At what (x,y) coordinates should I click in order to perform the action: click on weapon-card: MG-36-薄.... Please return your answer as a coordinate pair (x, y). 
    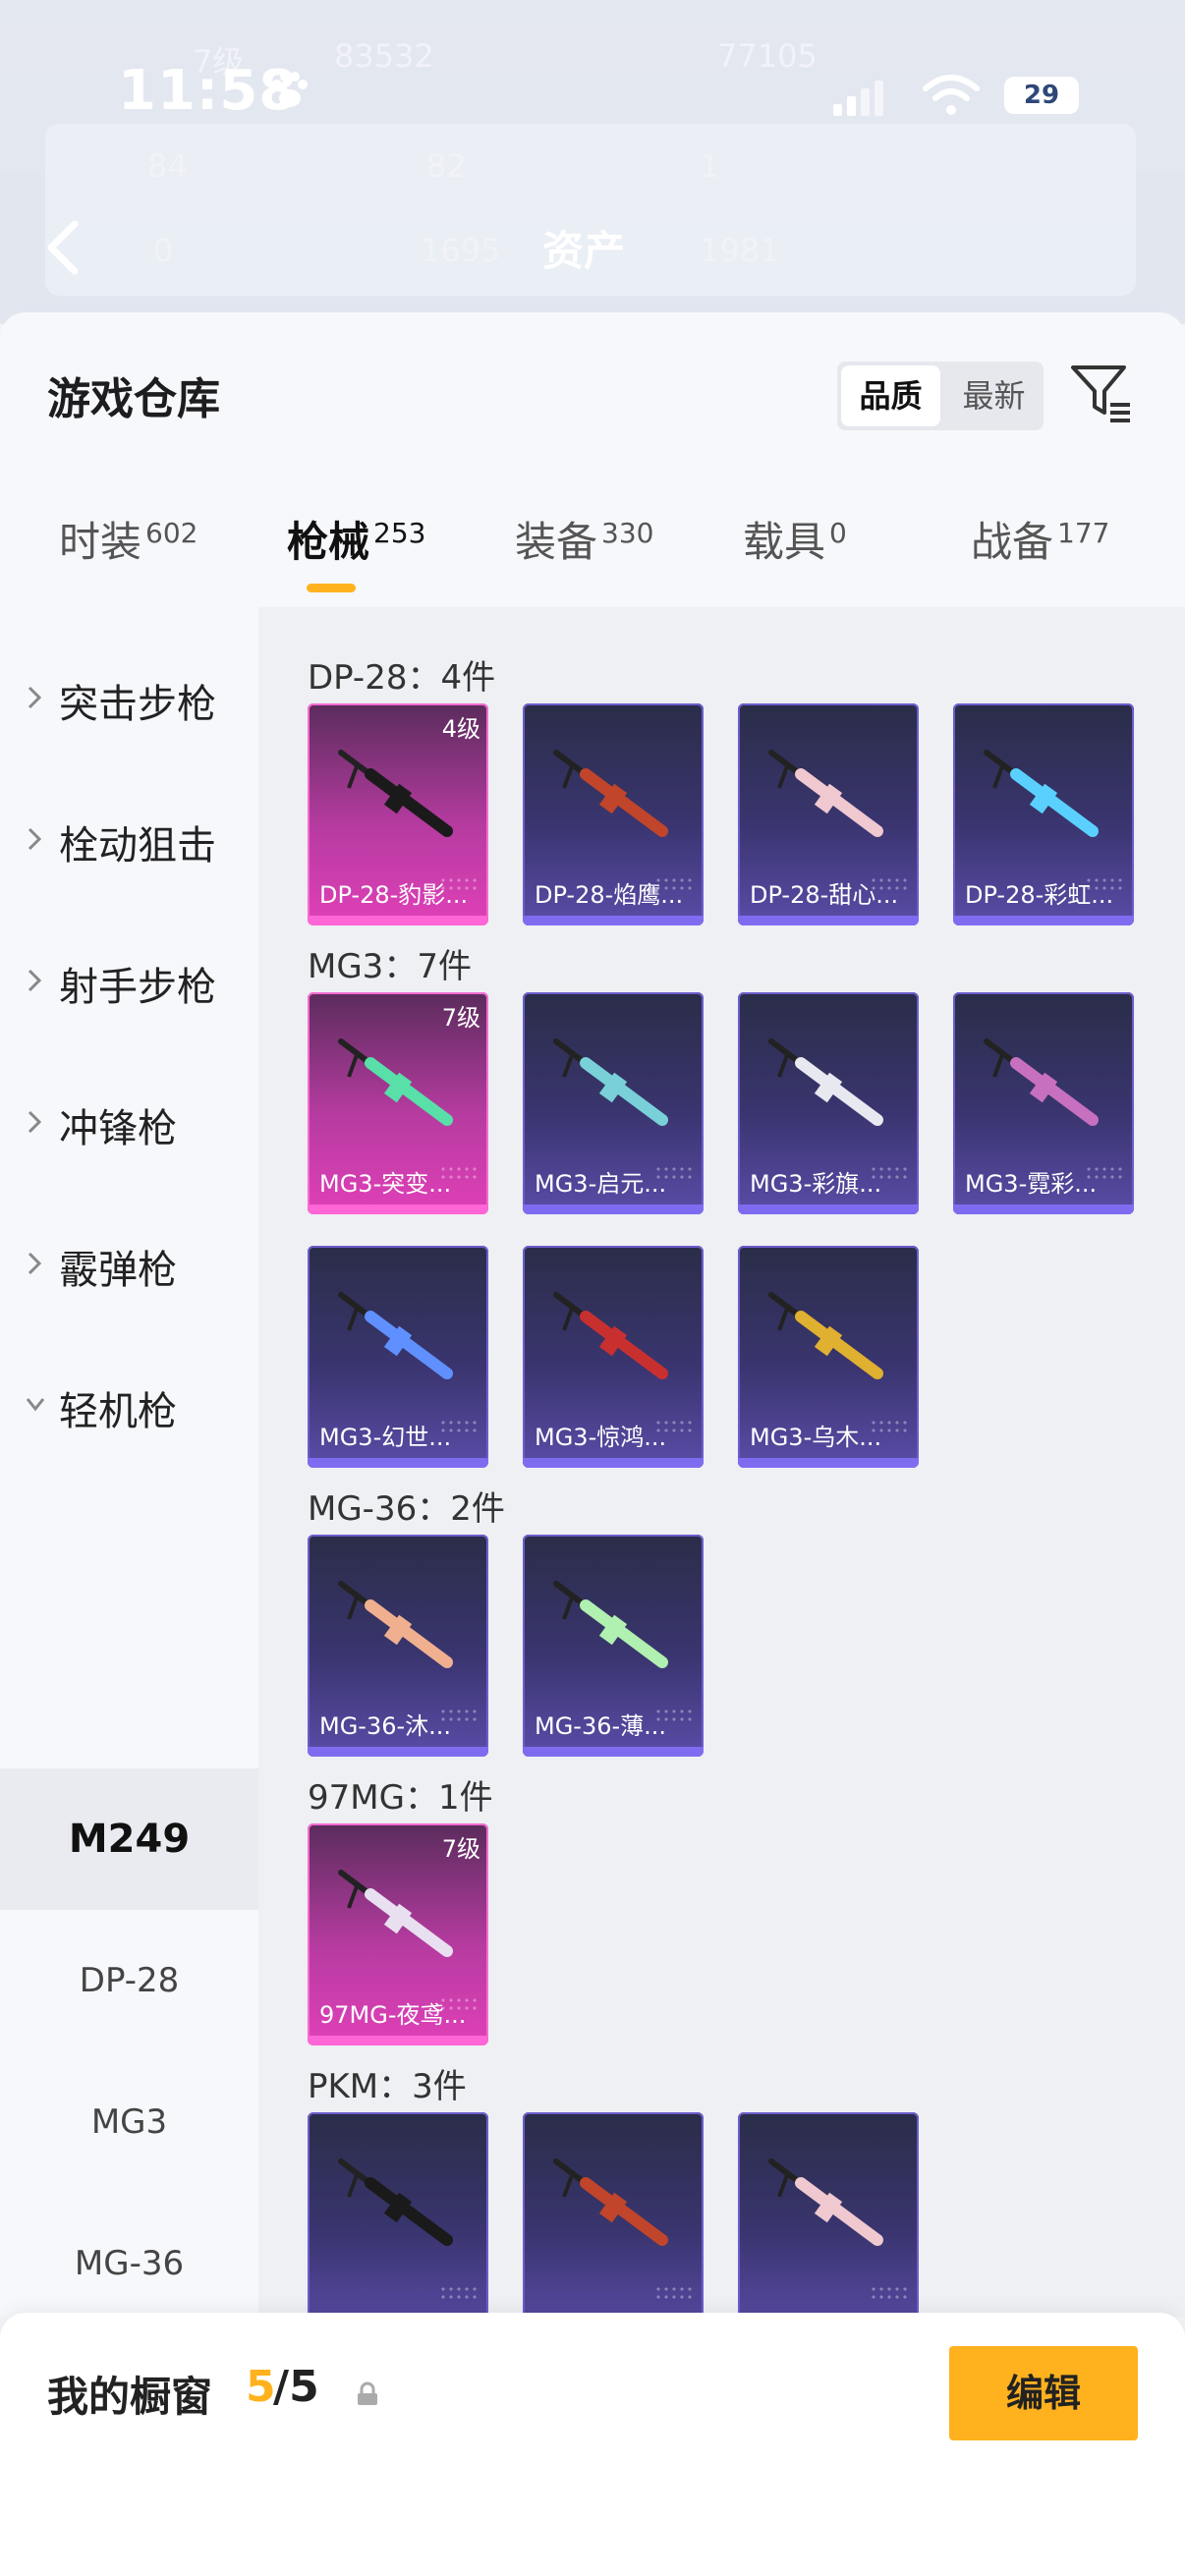
    Looking at the image, I should click on (614, 1646).